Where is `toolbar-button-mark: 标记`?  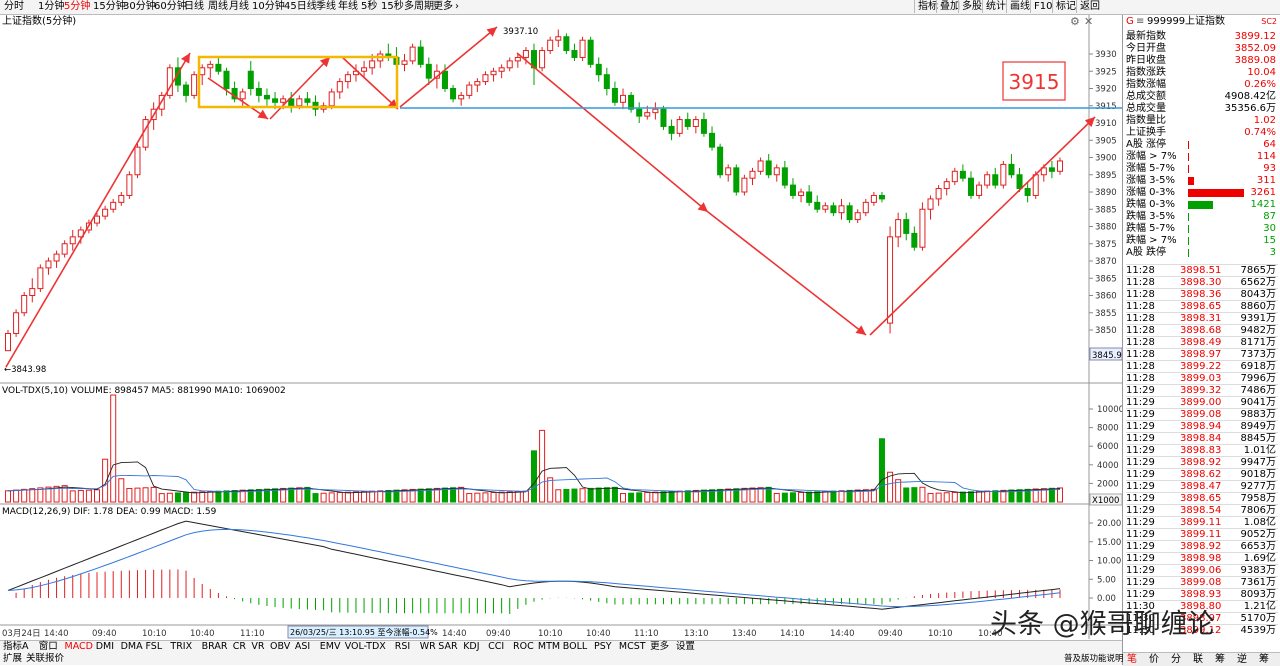
toolbar-button-mark: 标记 is located at coordinates (1065, 6).